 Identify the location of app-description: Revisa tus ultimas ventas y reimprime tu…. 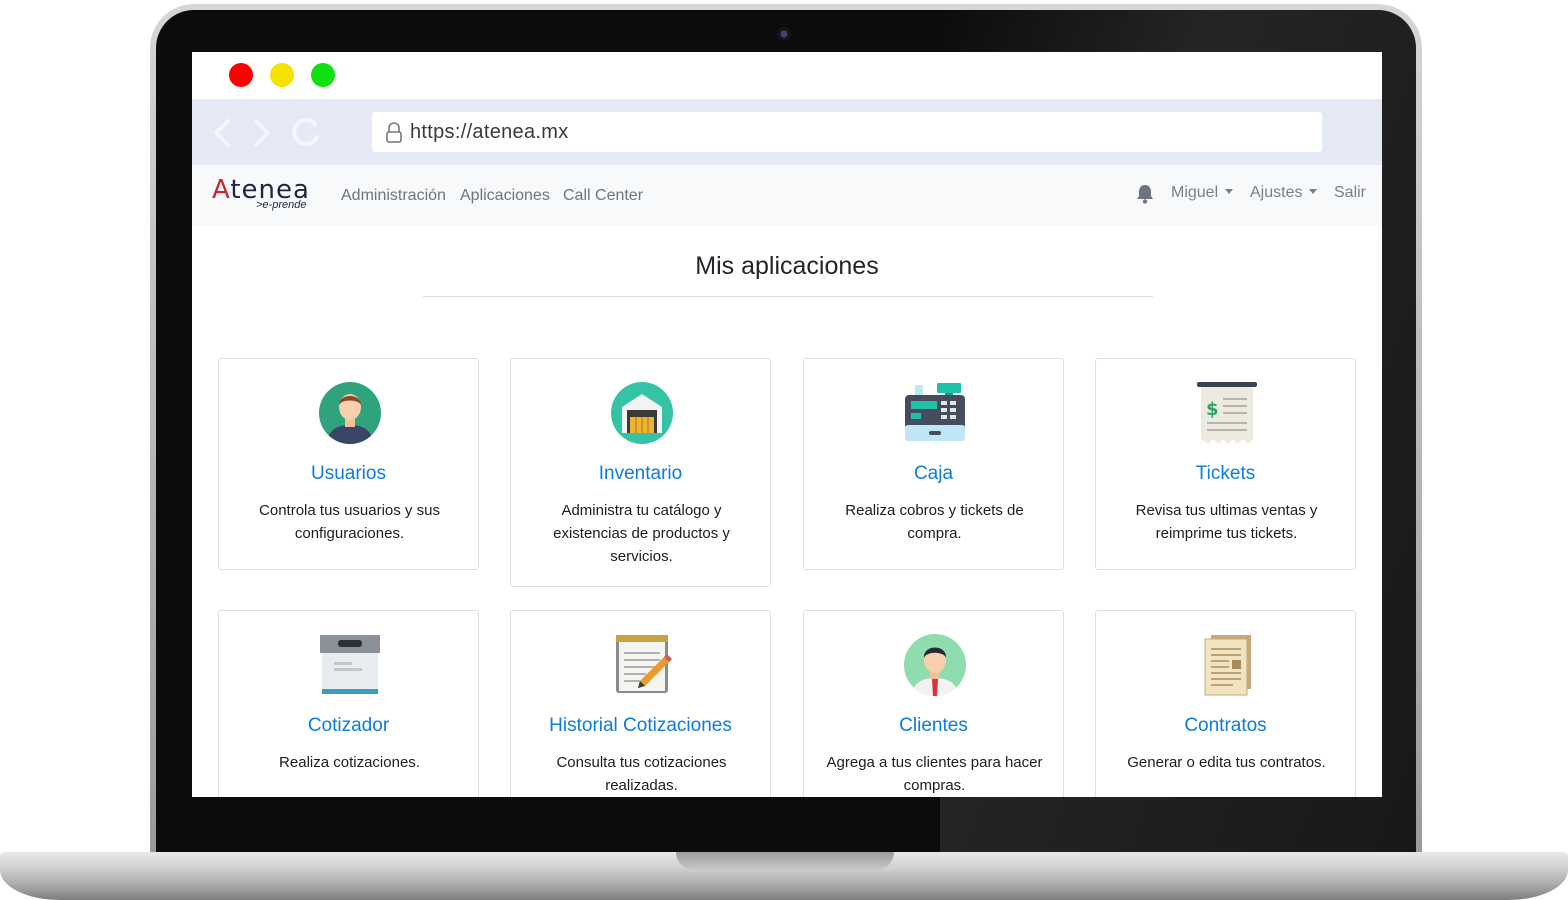
(1226, 522).